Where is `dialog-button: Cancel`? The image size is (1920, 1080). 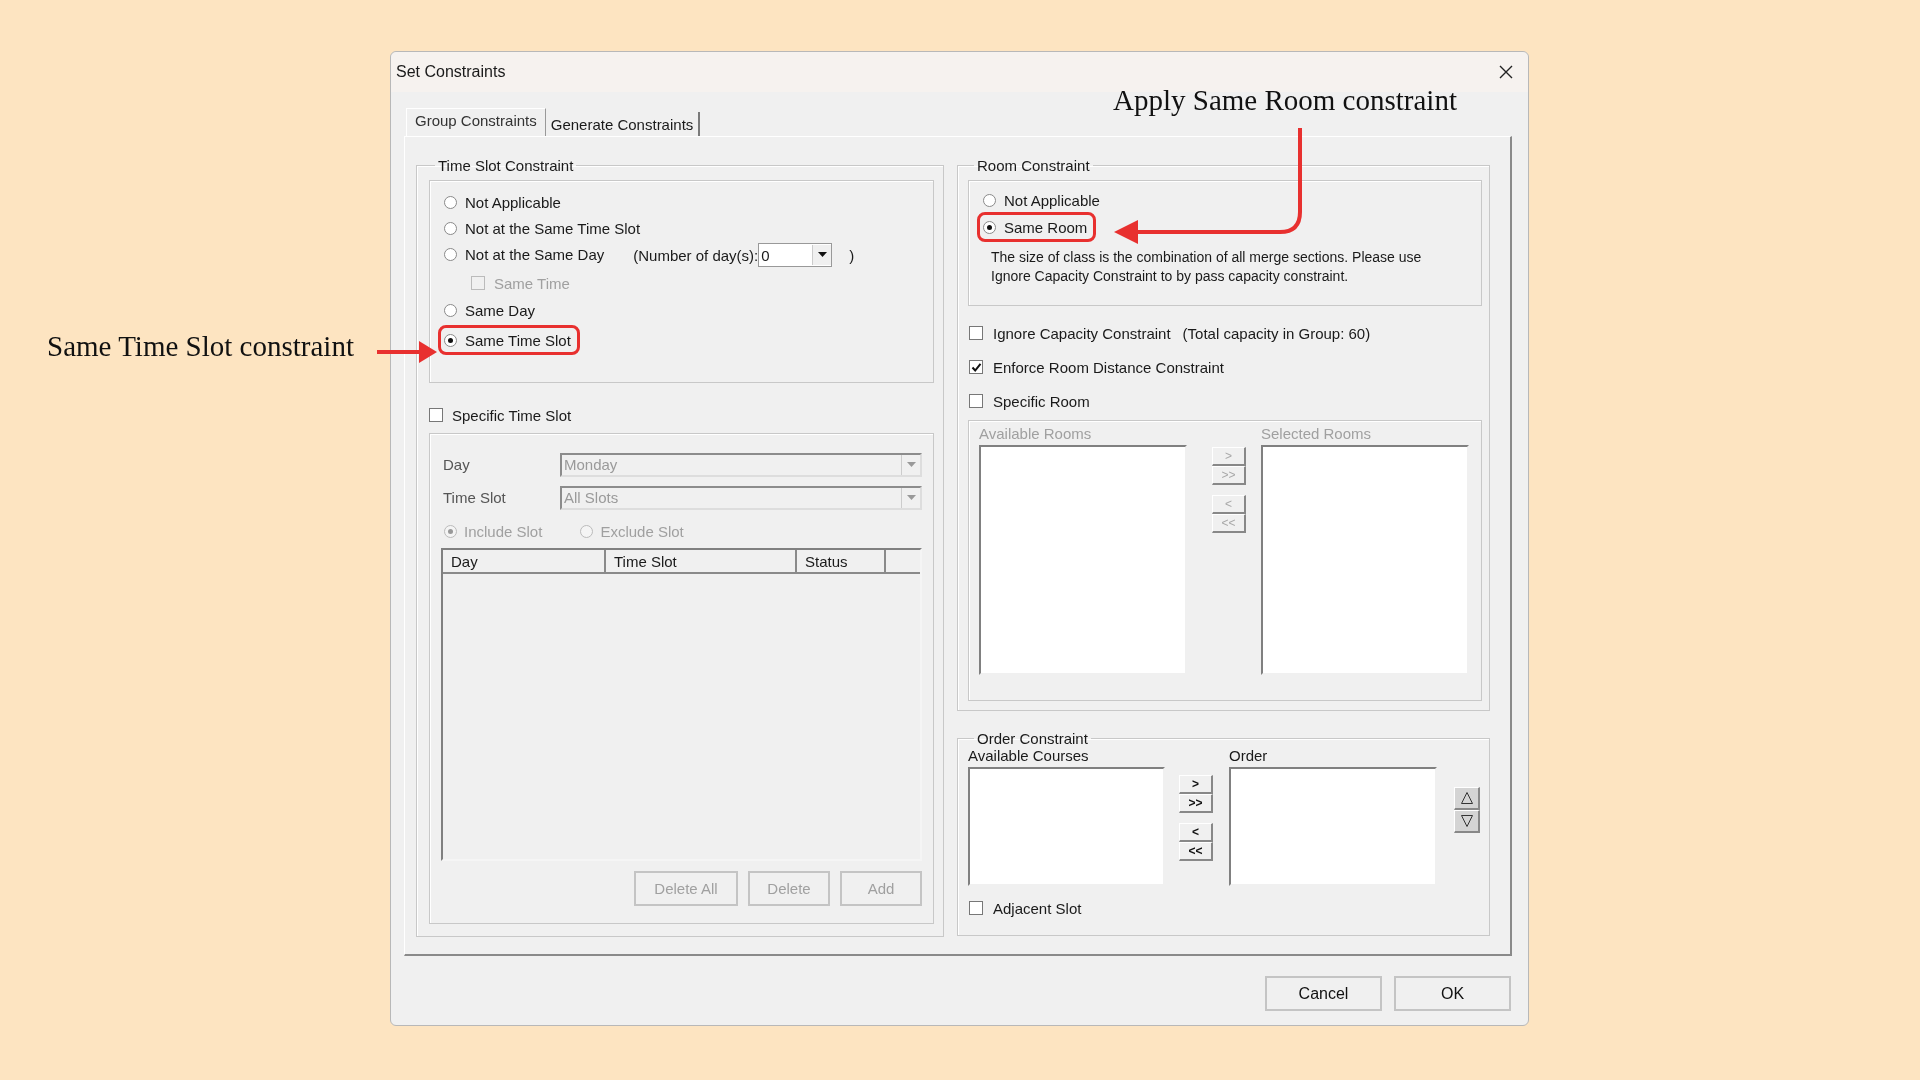 dialog-button: Cancel is located at coordinates (1323, 993).